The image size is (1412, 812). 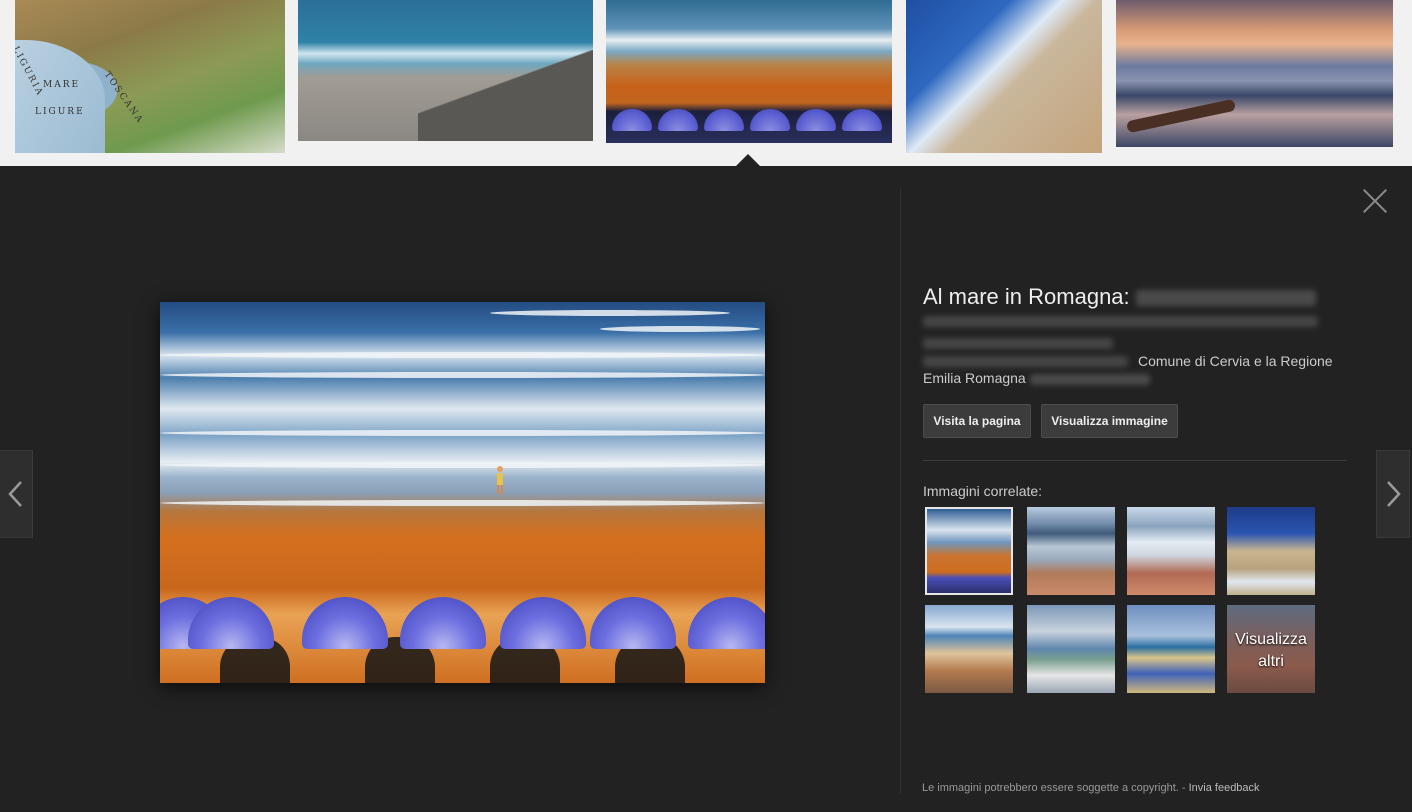 What do you see at coordinates (123, 98) in the screenshot?
I see `map-label-toscana: TOSCANA` at bounding box center [123, 98].